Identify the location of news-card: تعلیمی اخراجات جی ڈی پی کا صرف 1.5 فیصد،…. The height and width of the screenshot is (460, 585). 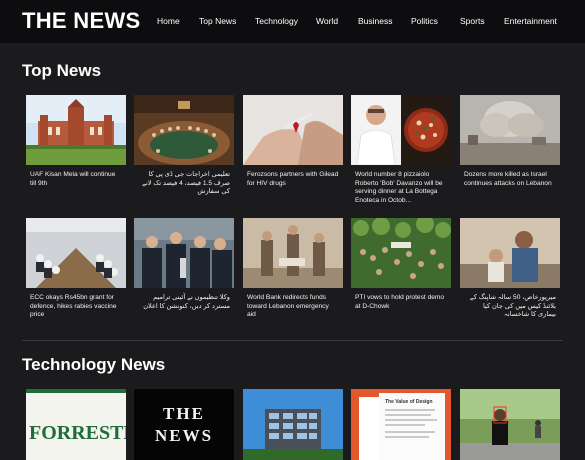
(184, 146).